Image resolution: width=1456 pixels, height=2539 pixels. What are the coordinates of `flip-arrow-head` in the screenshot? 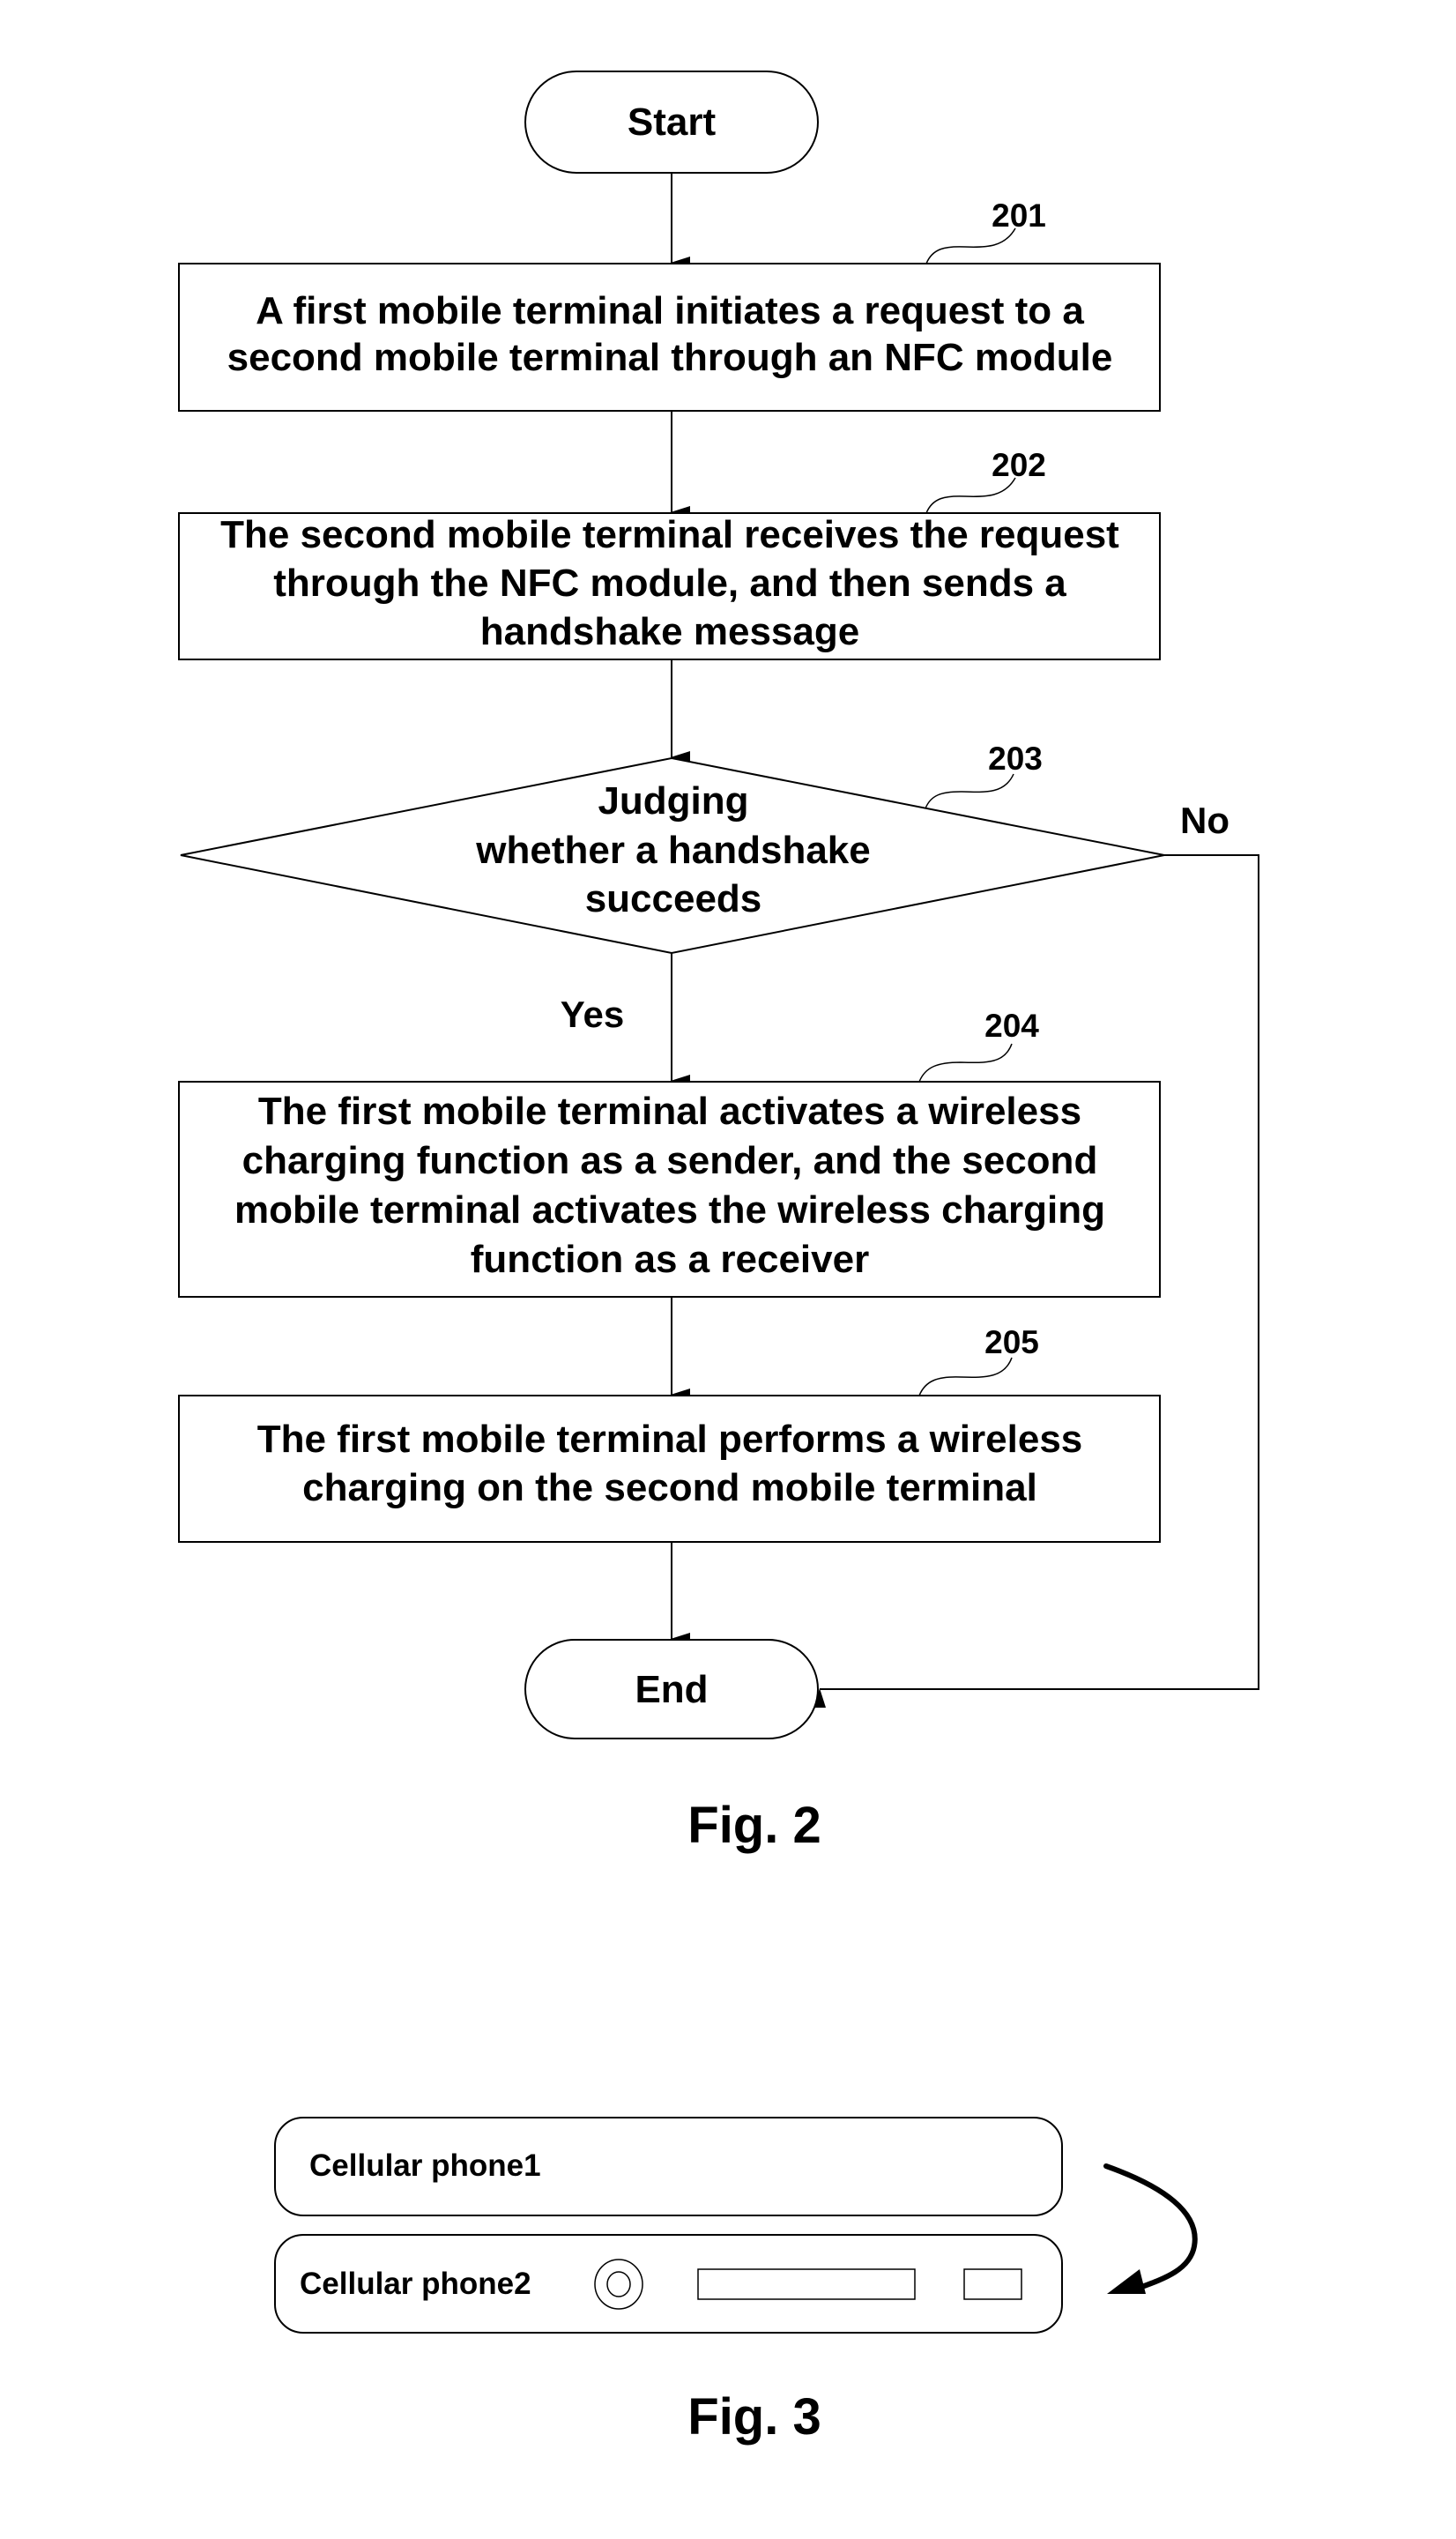 It's located at (1126, 2281).